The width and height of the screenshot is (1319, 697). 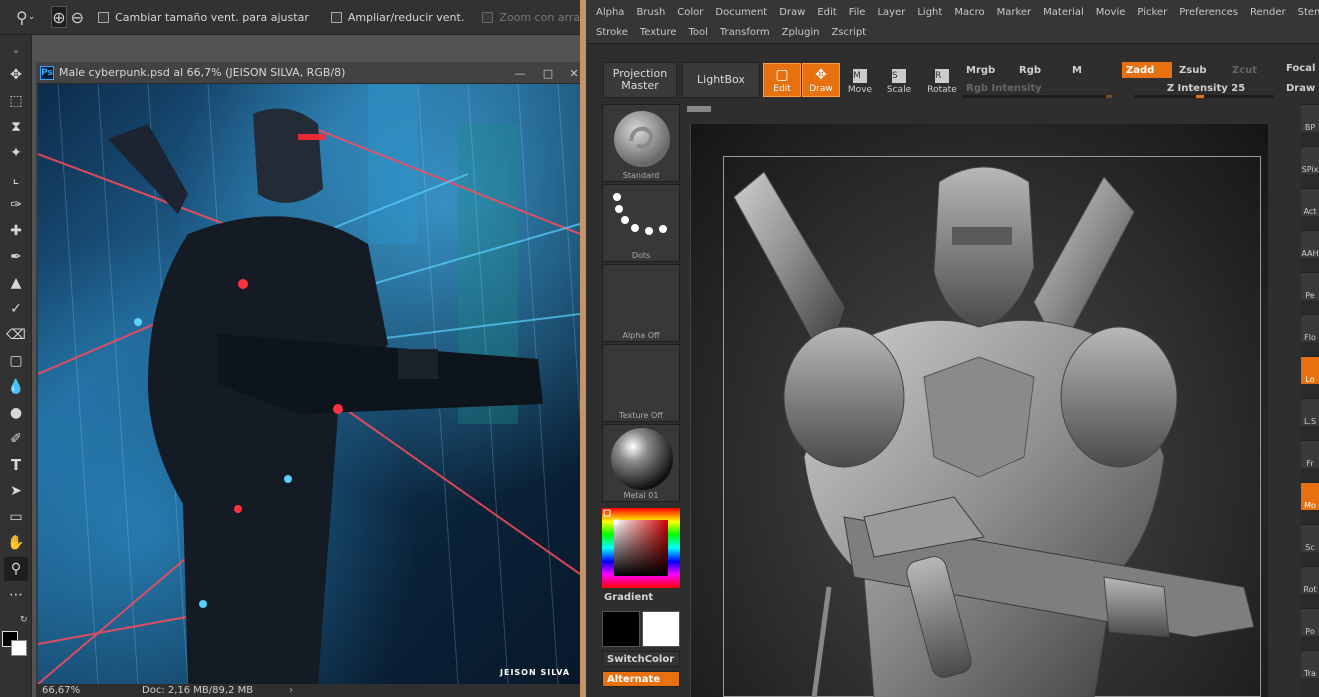 What do you see at coordinates (16, 51) in the screenshot?
I see `collapse-icon: »` at bounding box center [16, 51].